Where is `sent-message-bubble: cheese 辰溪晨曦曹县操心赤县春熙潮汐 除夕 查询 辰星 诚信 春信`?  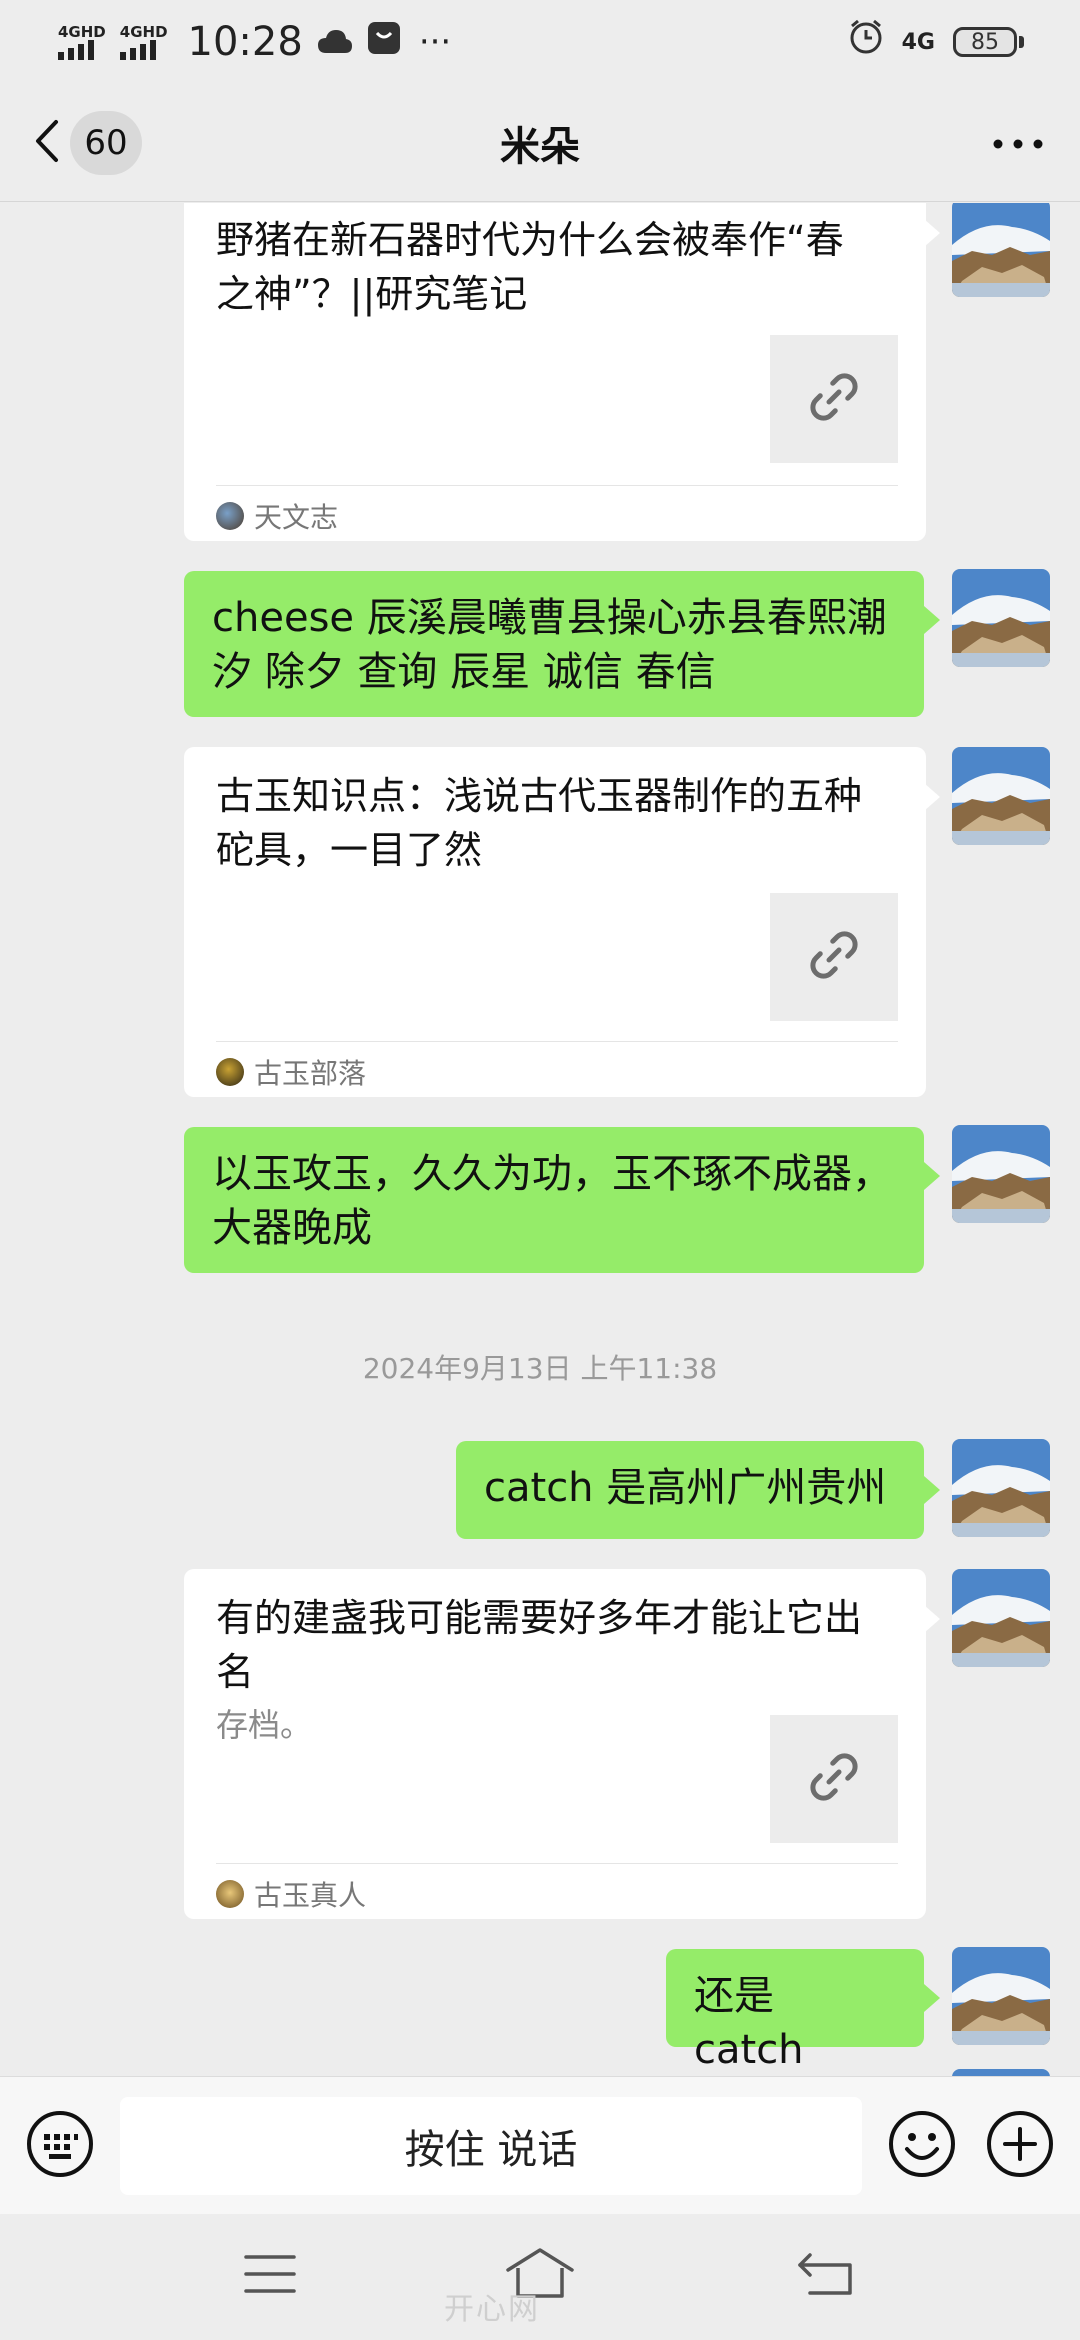 sent-message-bubble: cheese 辰溪晨曦曹县操心赤县春熙潮汐 除夕 查询 辰星 诚信 春信 is located at coordinates (554, 644).